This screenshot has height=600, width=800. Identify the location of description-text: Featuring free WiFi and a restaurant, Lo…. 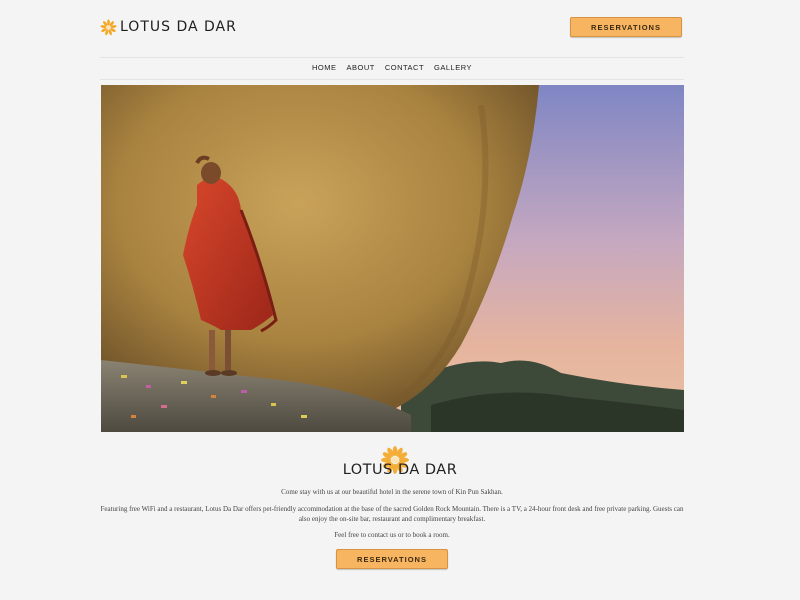
(392, 514).